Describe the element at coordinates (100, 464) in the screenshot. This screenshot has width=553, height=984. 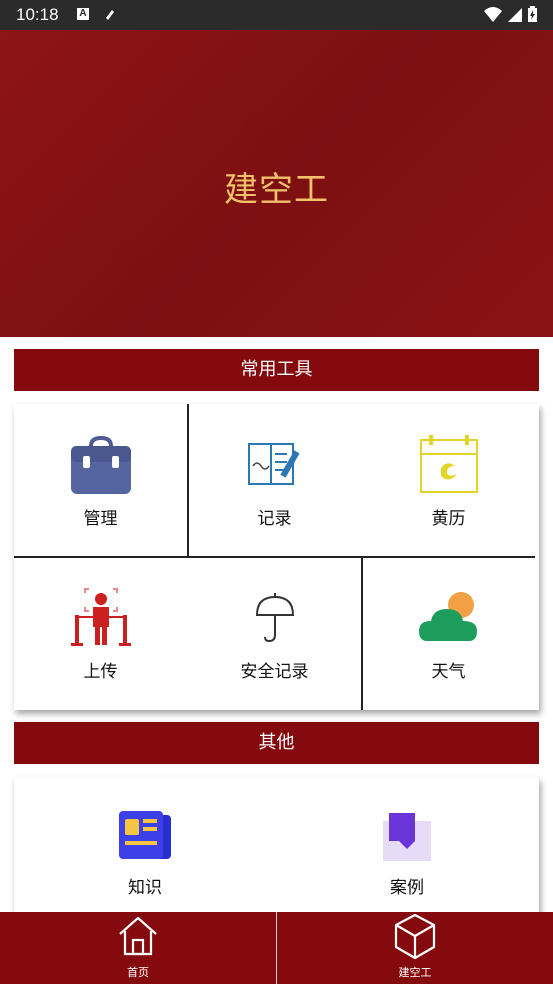
I see `toolbox-icon` at that location.